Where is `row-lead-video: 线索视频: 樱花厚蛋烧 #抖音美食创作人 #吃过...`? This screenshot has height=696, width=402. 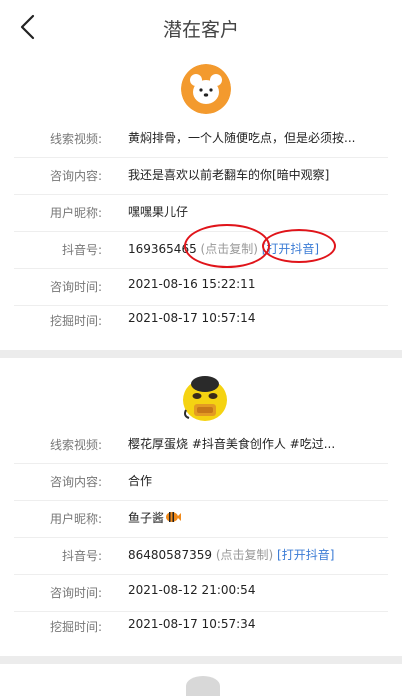
row-lead-video: 线索视频: 樱花厚蛋烧 #抖音美食创作人 #吃过... is located at coordinates (201, 445).